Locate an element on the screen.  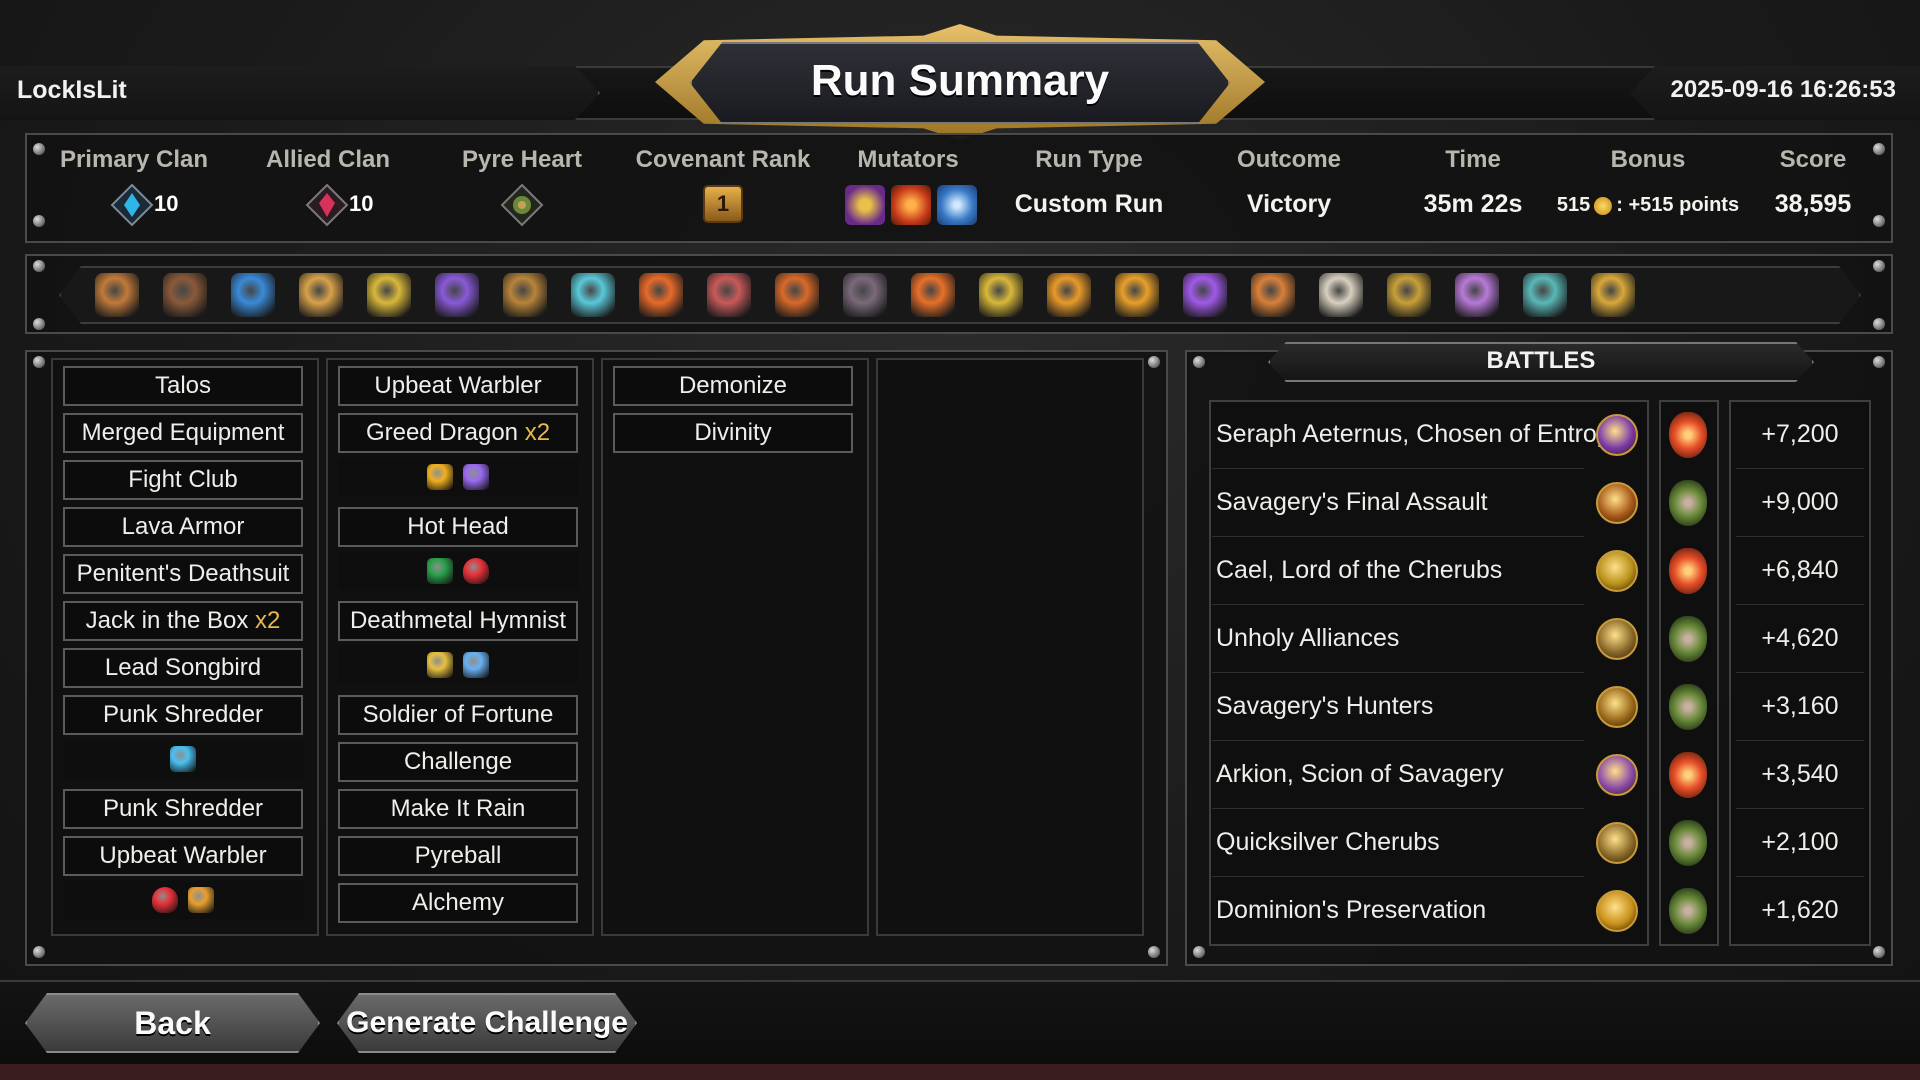
golden-idol-artifact-icon is located at coordinates (1613, 295).